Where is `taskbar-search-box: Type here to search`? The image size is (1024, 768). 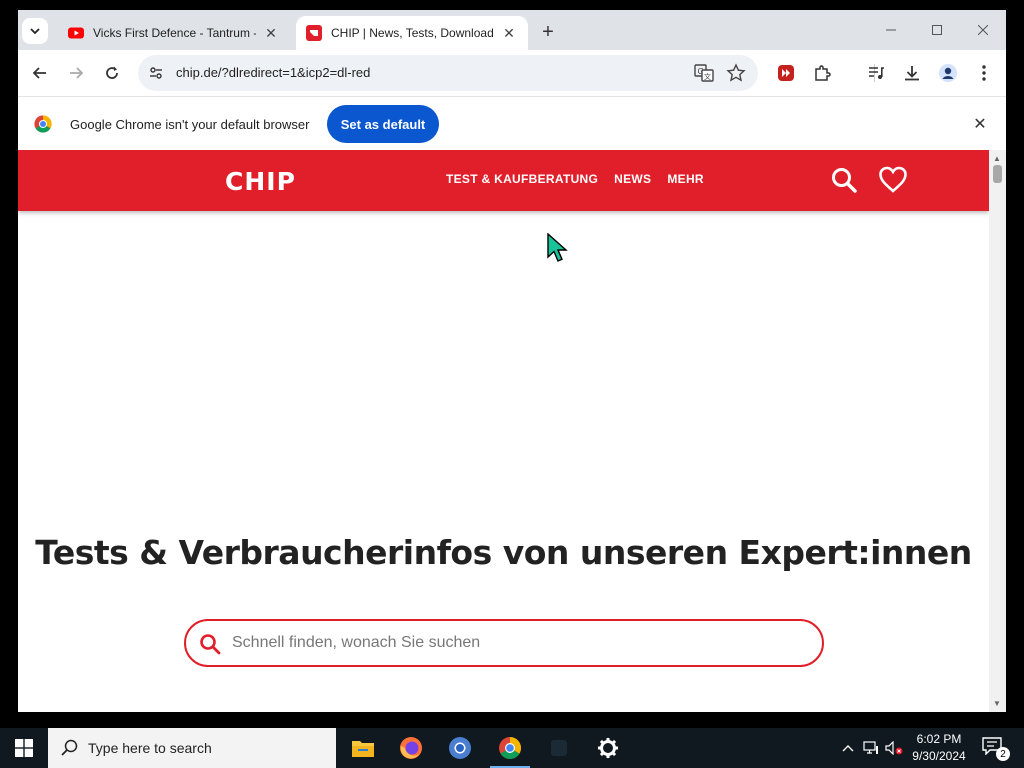
taskbar-search-box: Type here to search is located at coordinates (192, 748).